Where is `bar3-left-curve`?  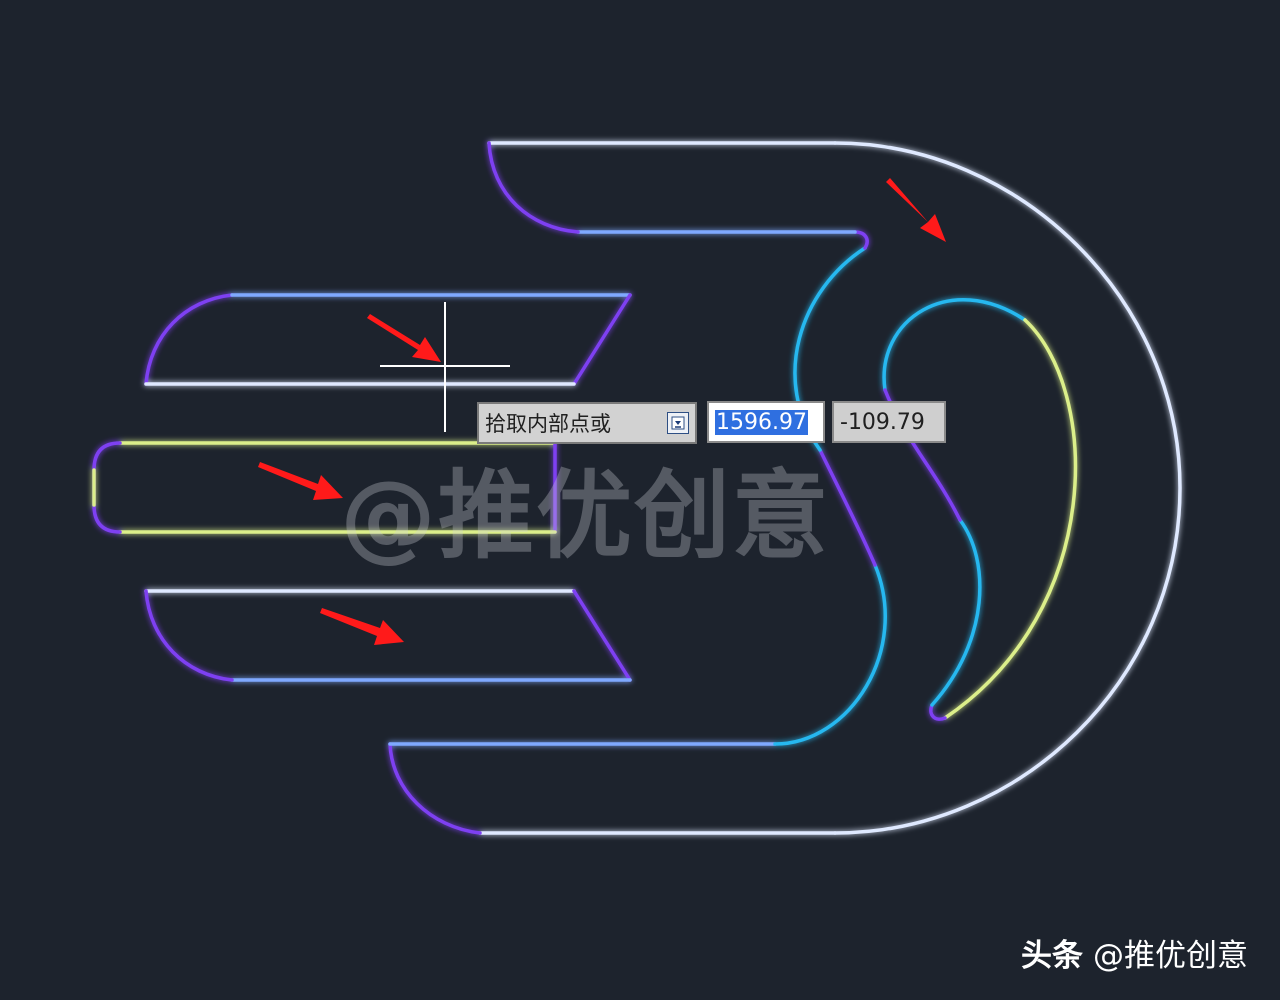
bar3-left-curve is located at coordinates (189, 635).